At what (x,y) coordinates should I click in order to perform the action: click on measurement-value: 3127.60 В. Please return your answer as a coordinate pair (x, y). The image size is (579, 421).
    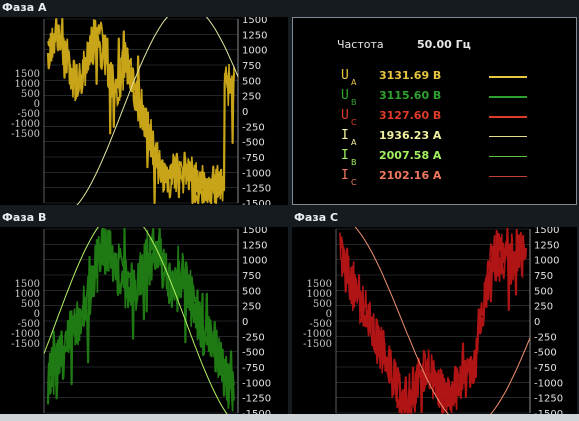
    Looking at the image, I should click on (410, 115).